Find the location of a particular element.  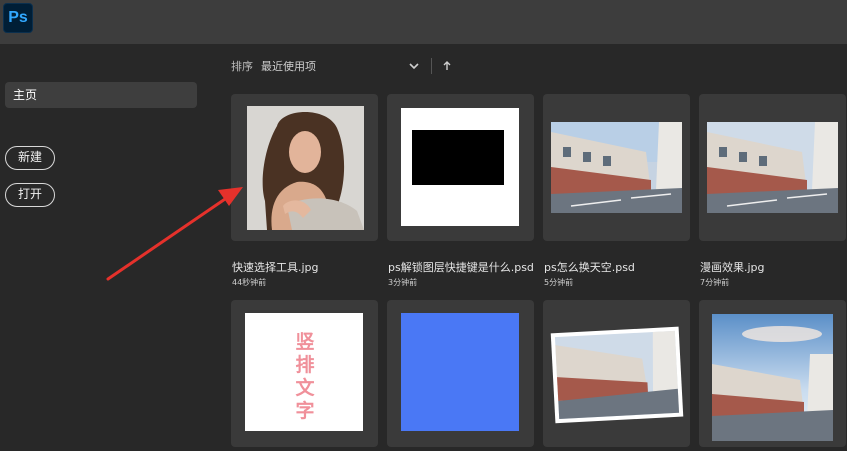

thumbnail-blue-square is located at coordinates (460, 372).